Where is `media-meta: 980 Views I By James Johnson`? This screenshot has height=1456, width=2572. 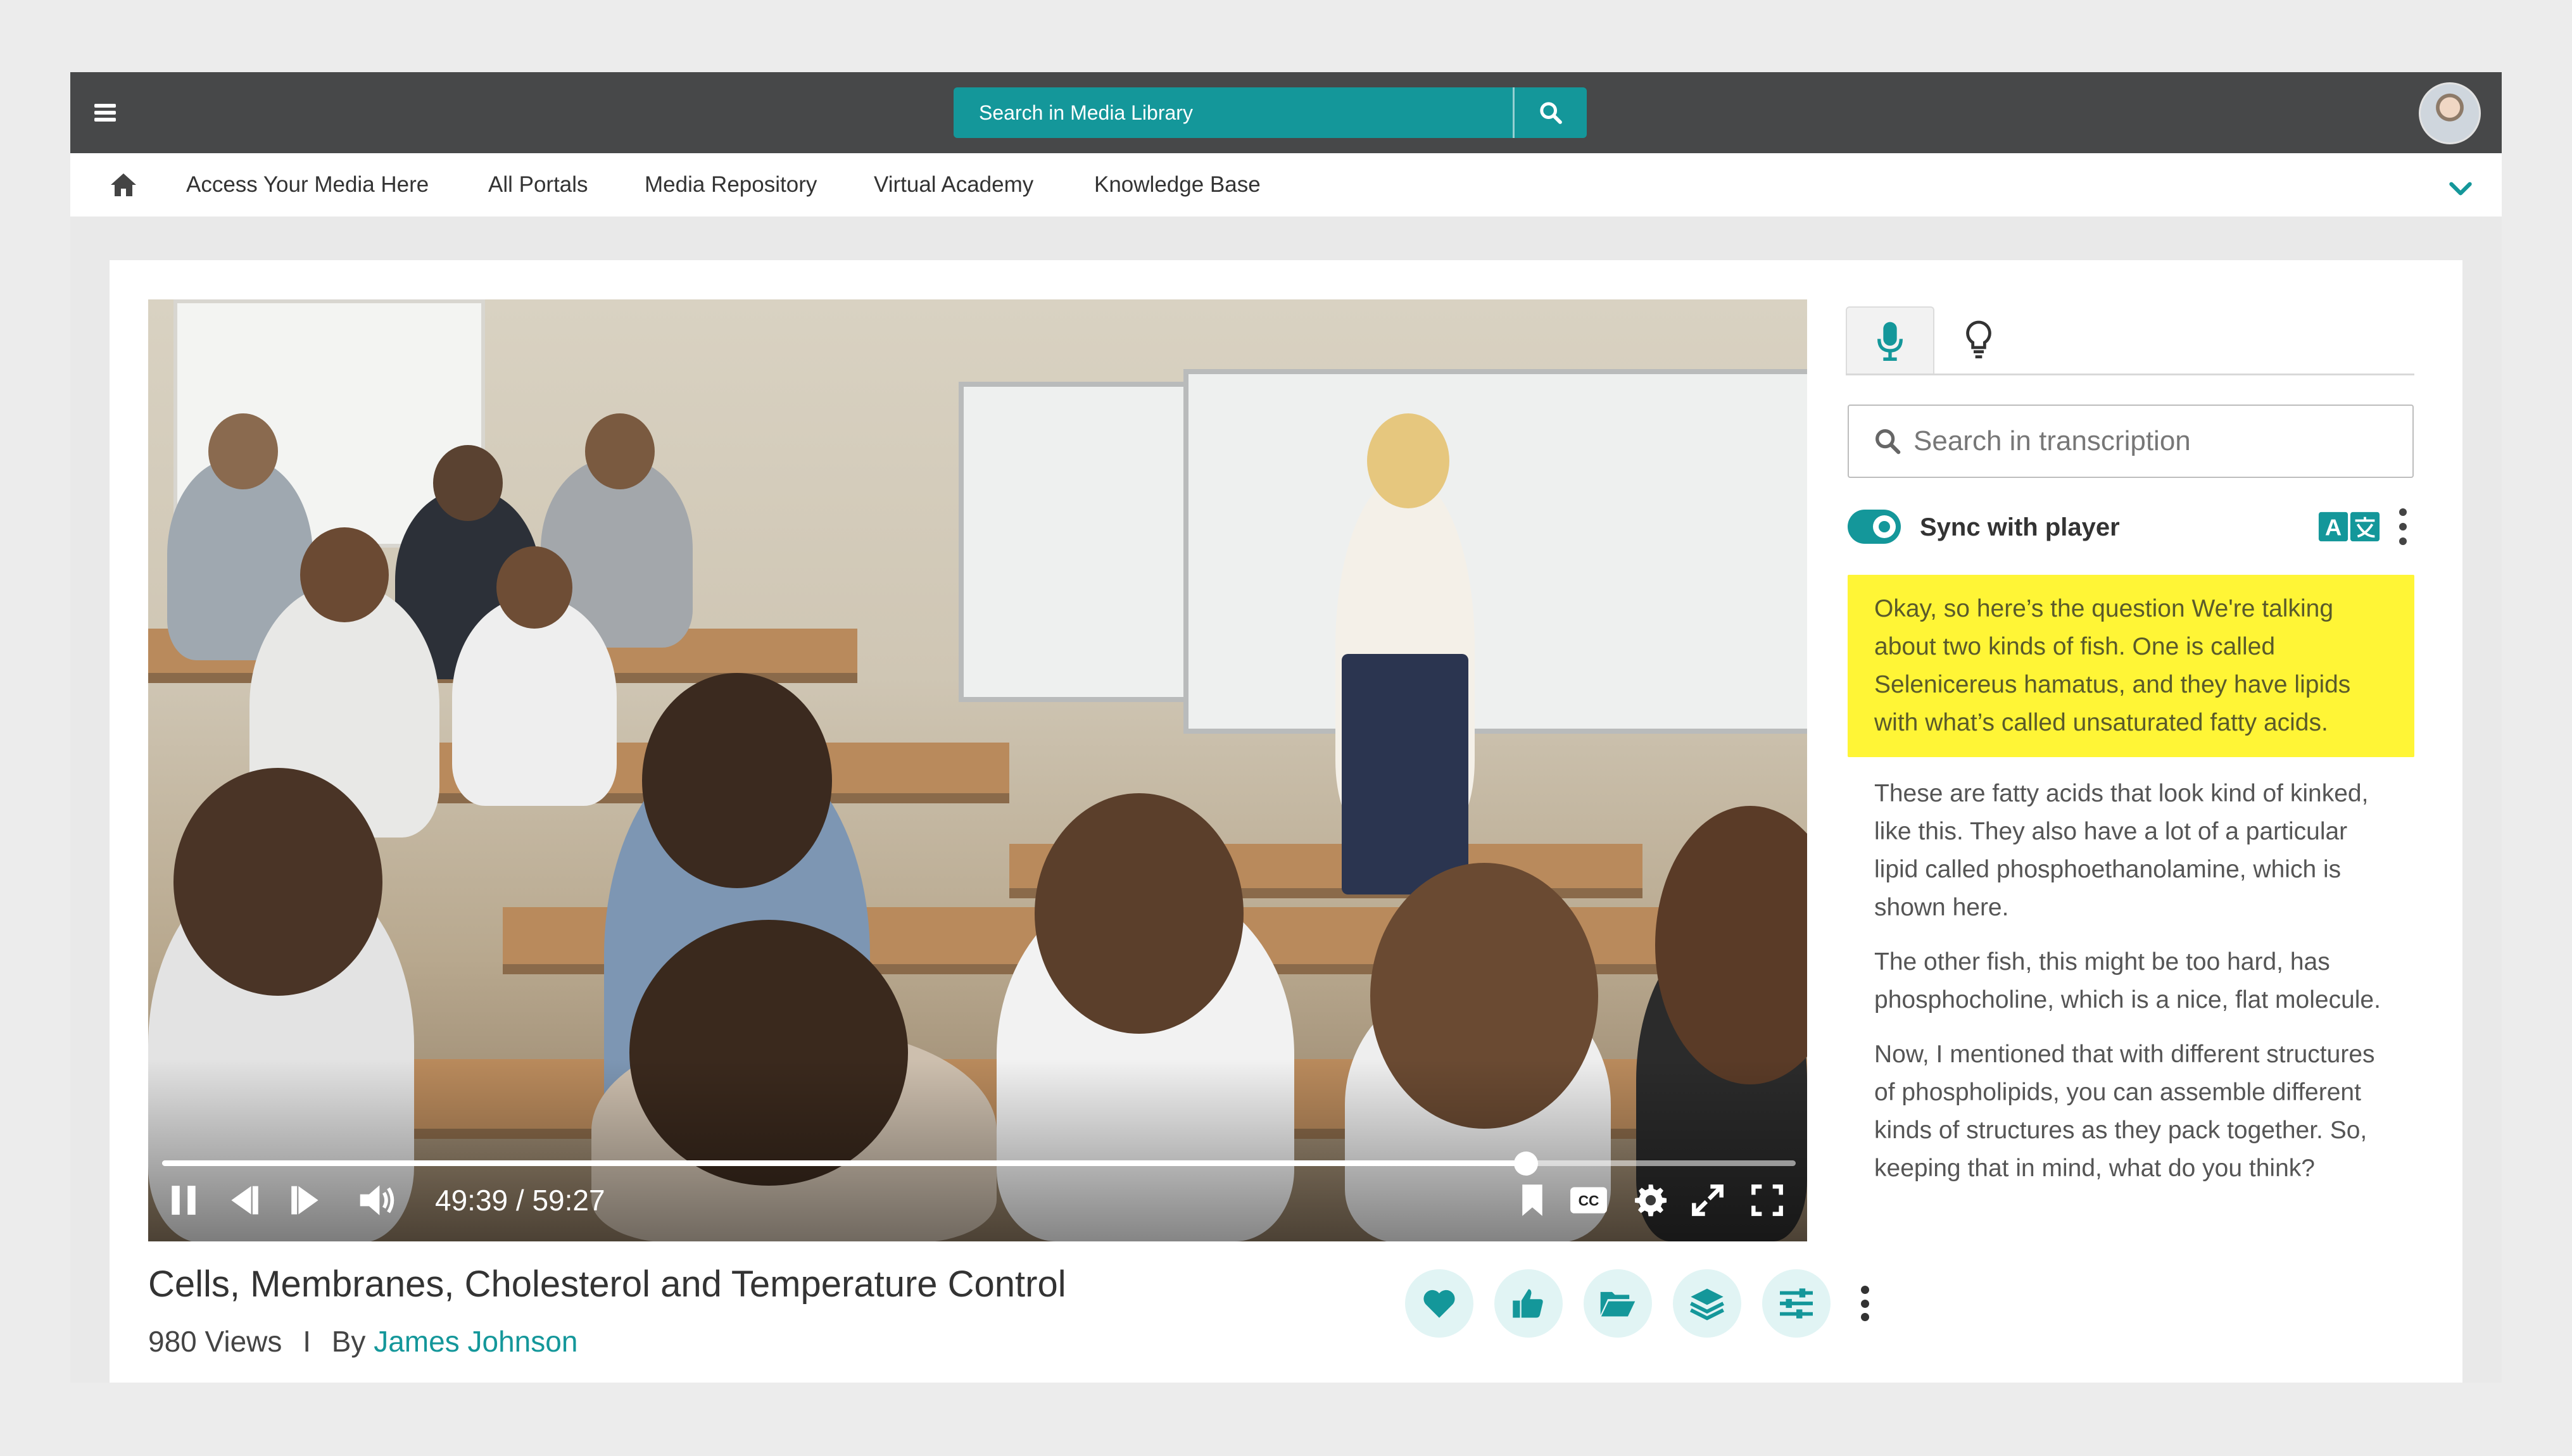
media-meta: 980 Views I By James Johnson is located at coordinates (363, 1341).